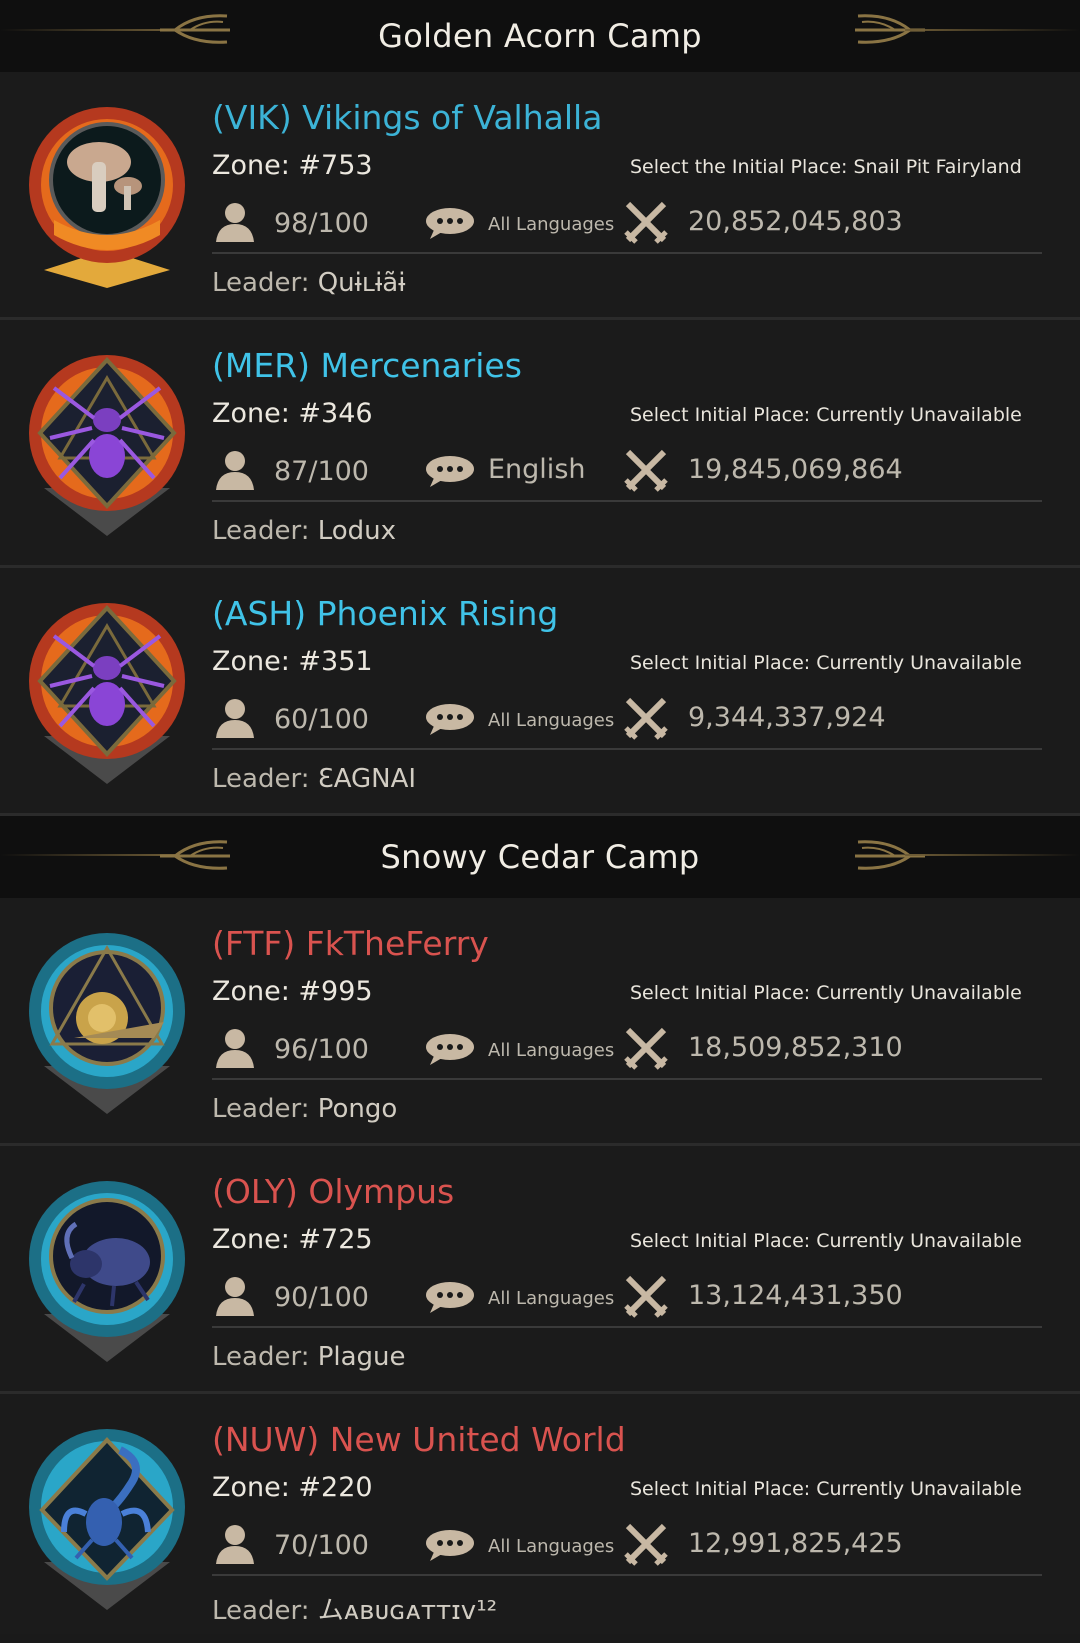 The image size is (1080, 1643). I want to click on alliance-power: 20,852,045,803, so click(795, 221).